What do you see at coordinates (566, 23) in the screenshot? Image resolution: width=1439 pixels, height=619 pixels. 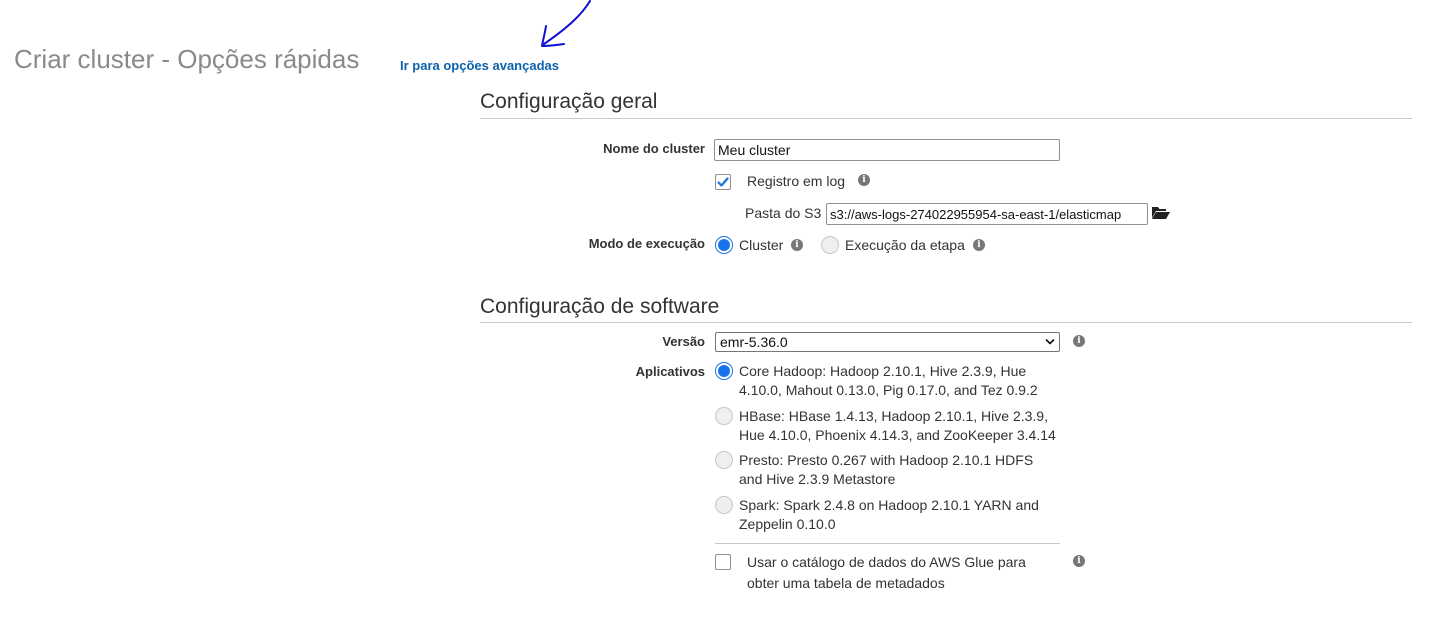 I see `hand-drawn-arrow-icon` at bounding box center [566, 23].